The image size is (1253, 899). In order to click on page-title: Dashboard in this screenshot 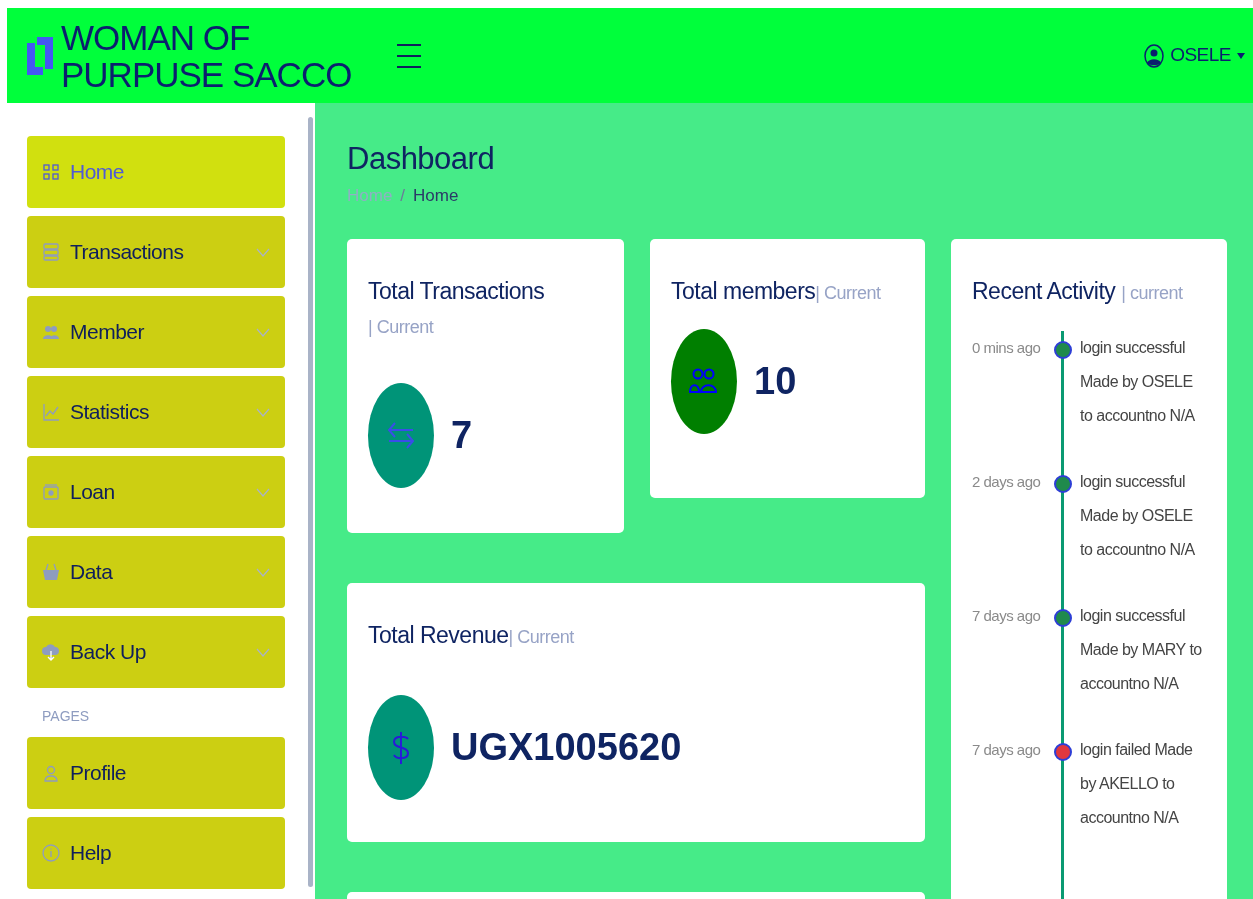, I will do `click(421, 159)`.